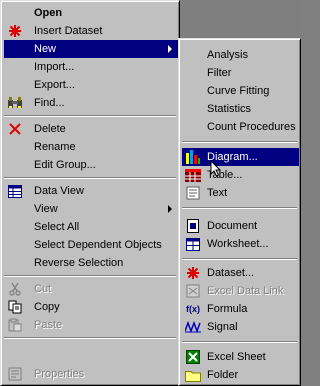  Describe the element at coordinates (240, 73) in the screenshot. I see `submenu-item-filter: Filter` at that location.